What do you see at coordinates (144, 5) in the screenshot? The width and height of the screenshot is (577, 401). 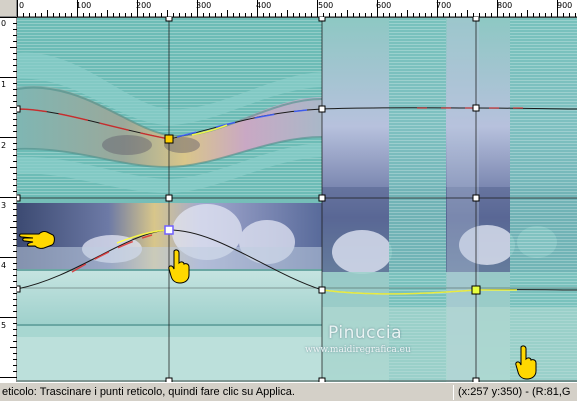 I see `ruler-label: 200` at bounding box center [144, 5].